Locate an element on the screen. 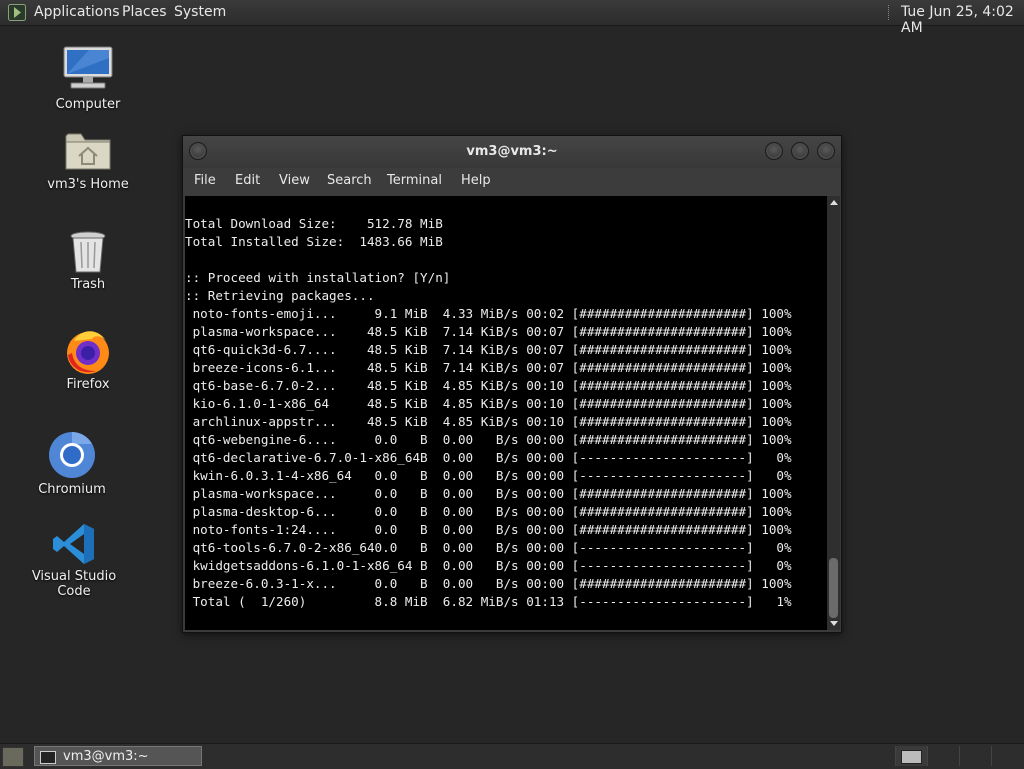  workspace-window-preview is located at coordinates (911, 757).